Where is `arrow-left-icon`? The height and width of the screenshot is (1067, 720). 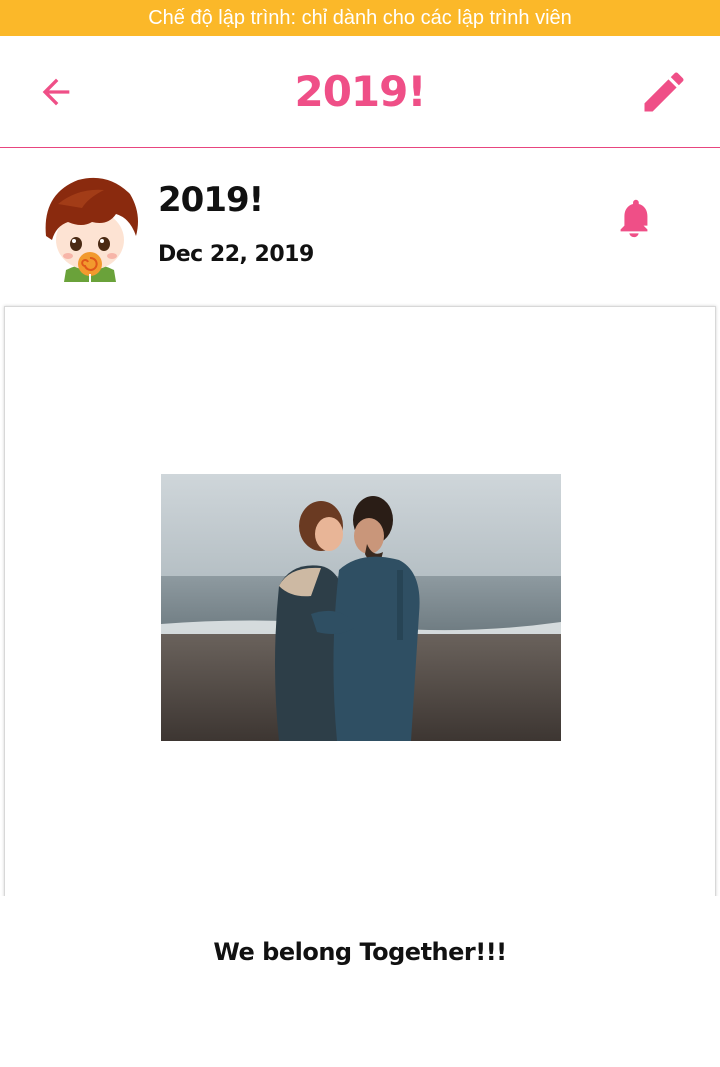 arrow-left-icon is located at coordinates (56, 92).